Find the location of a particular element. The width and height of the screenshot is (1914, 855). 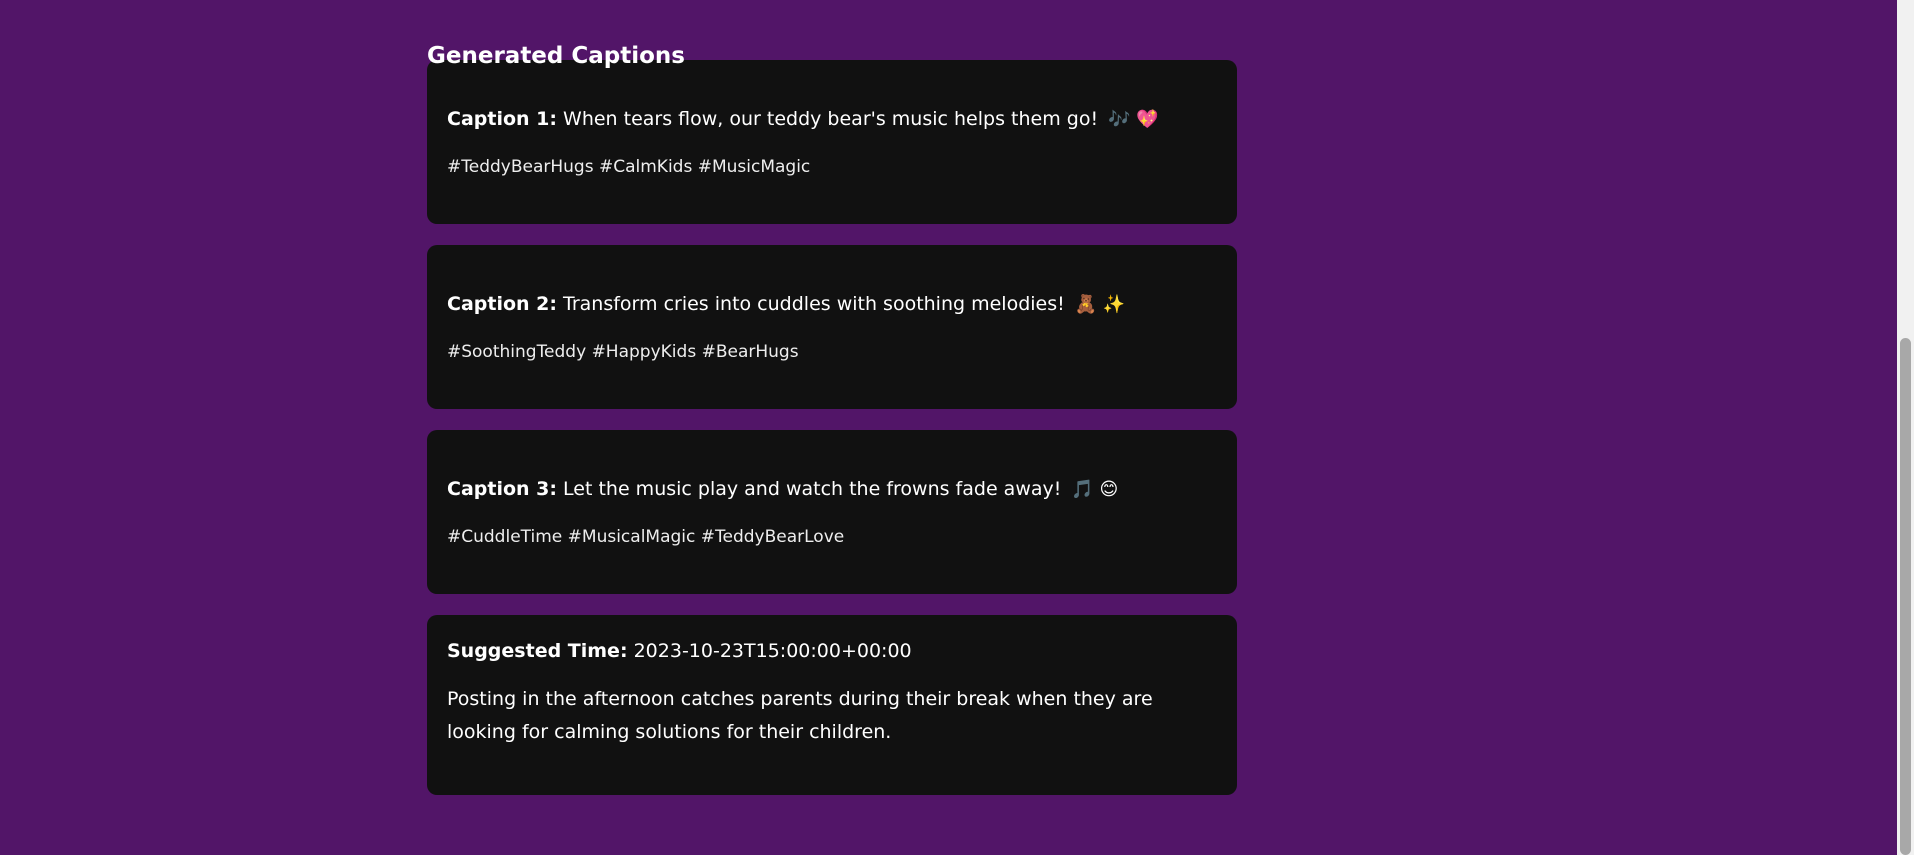

scrollbar-thumb is located at coordinates (1905, 596).